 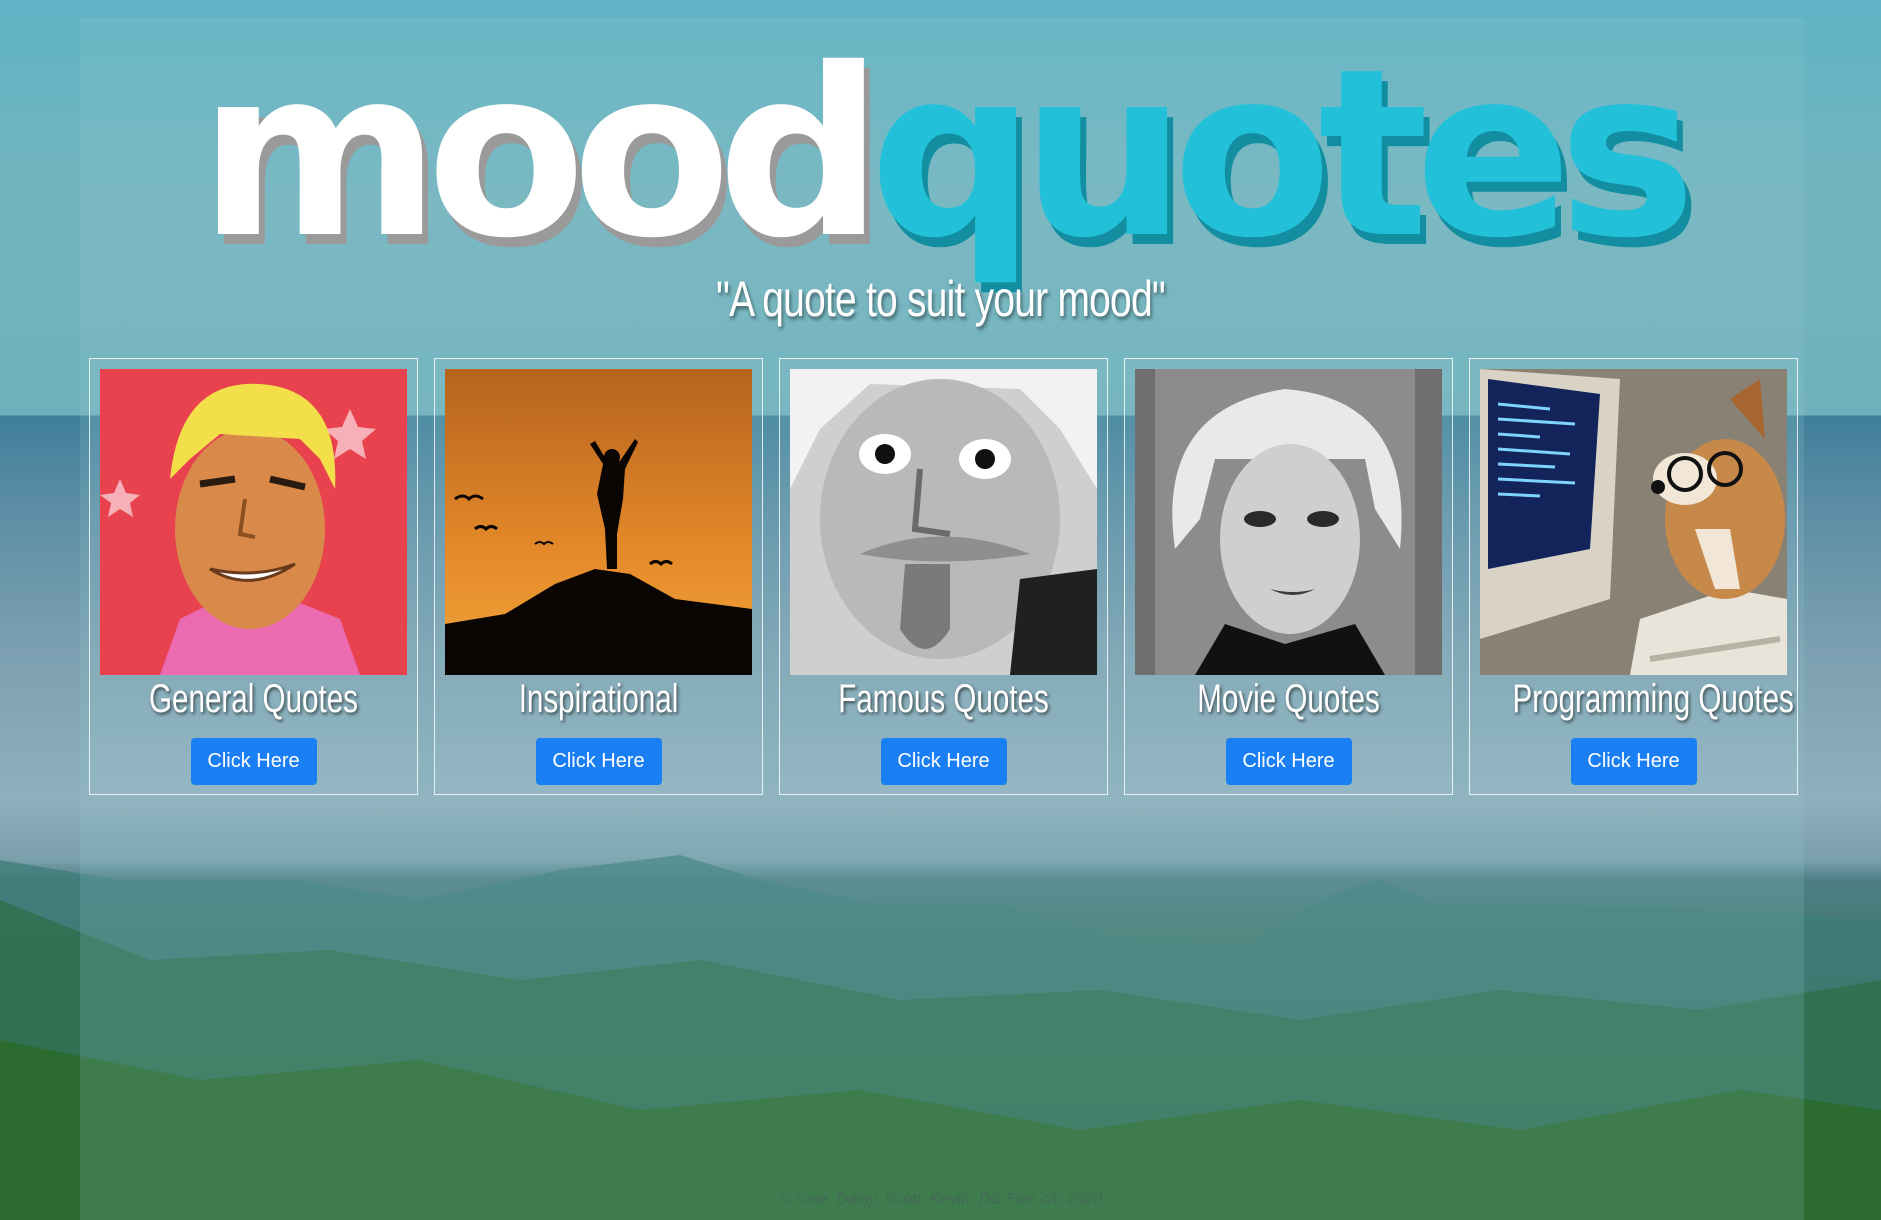 I want to click on general-quotes-image, so click(x=253, y=522).